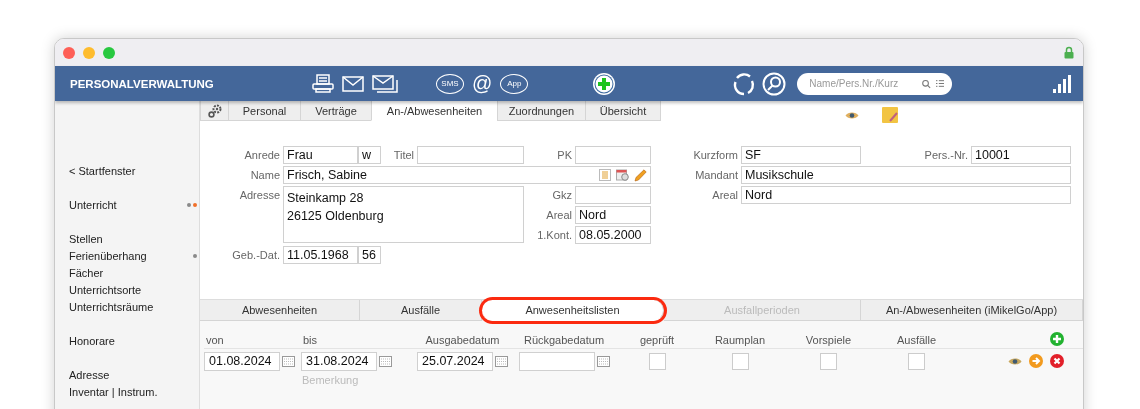  What do you see at coordinates (134, 340) in the screenshot?
I see `sidebar-item: Honorare` at bounding box center [134, 340].